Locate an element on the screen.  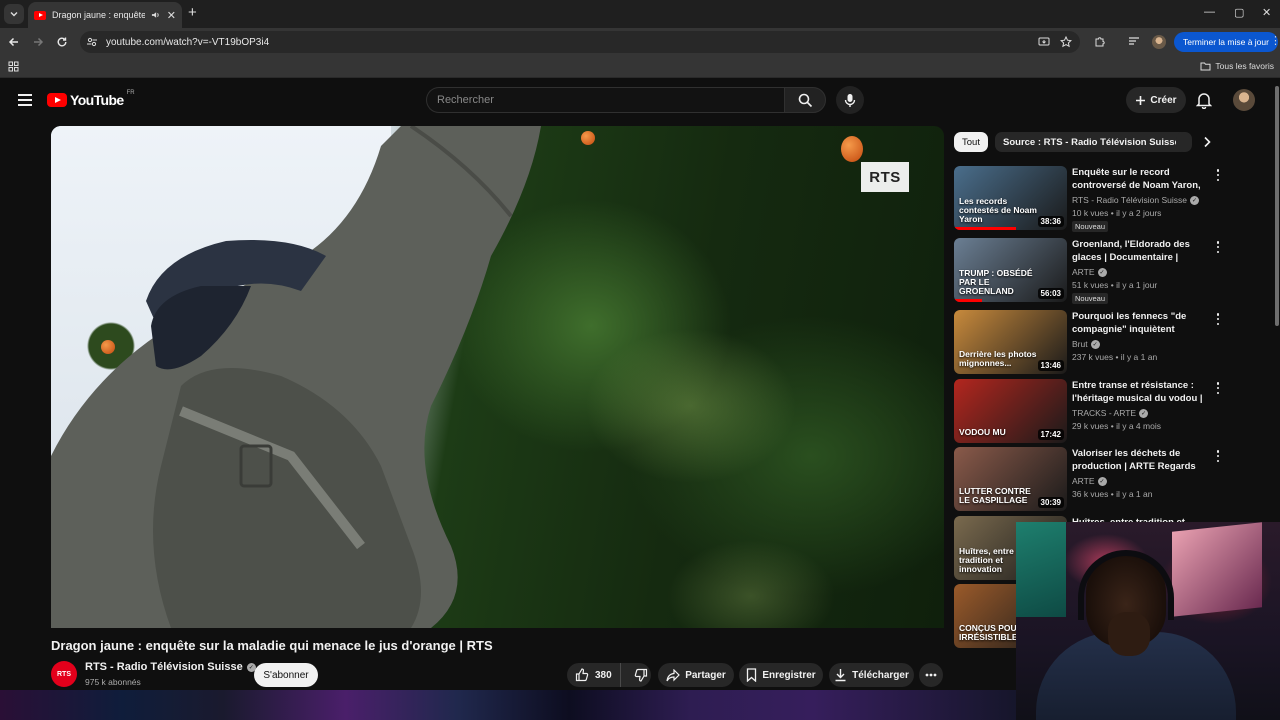
voice-search-button is located at coordinates (850, 100).